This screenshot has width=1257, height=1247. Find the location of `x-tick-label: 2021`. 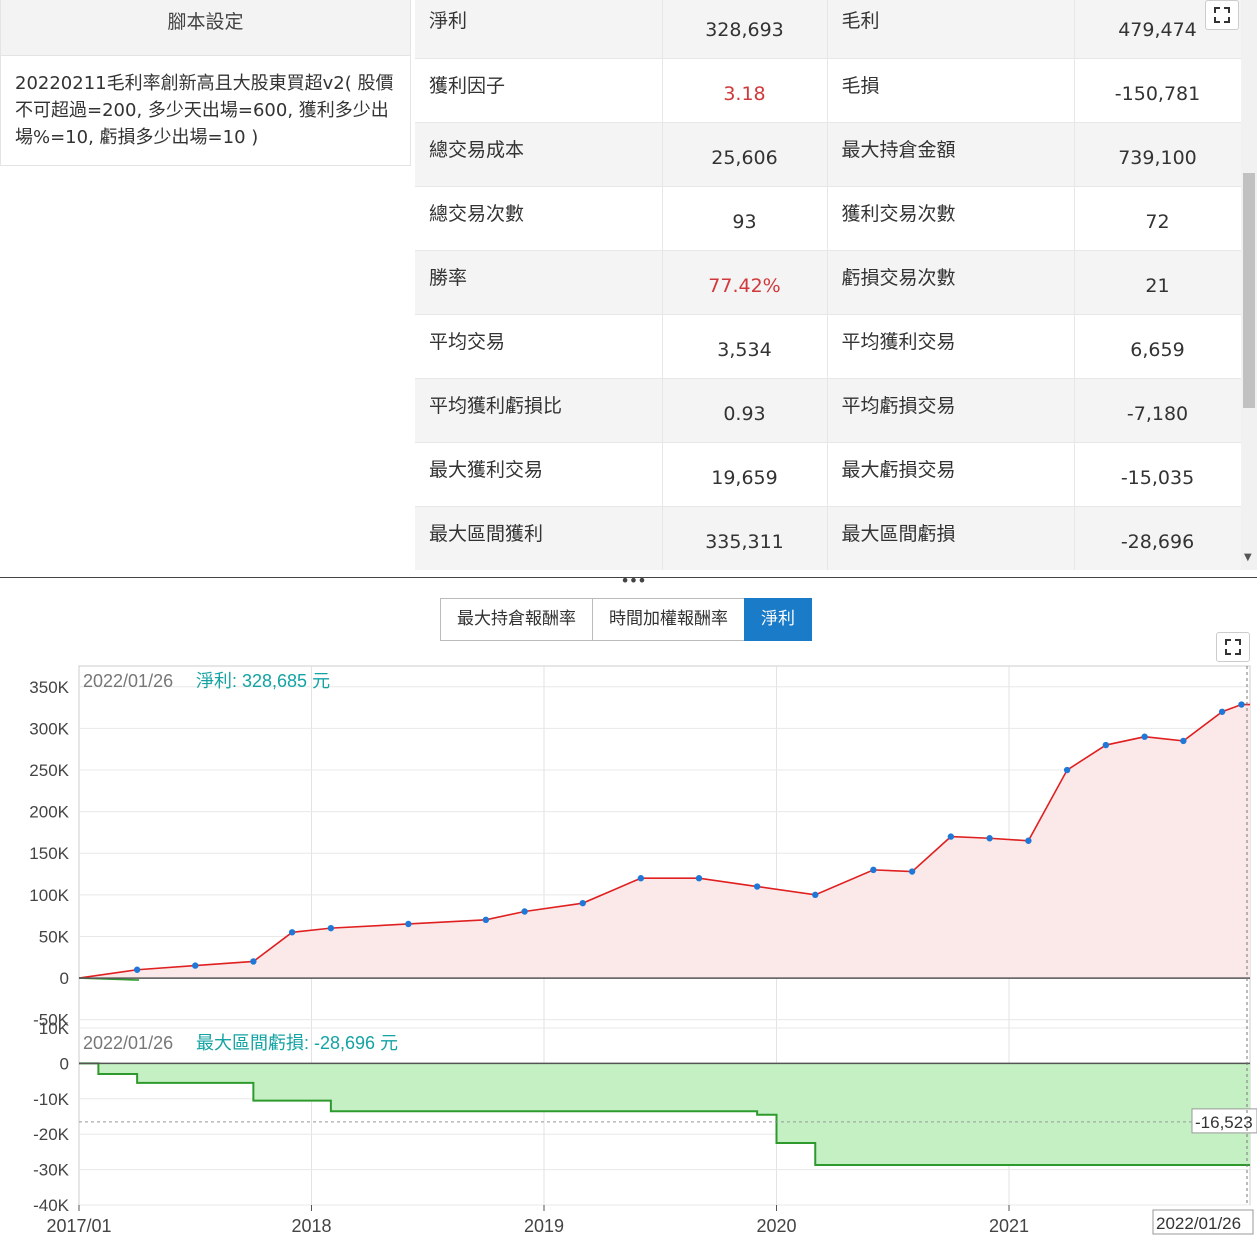

x-tick-label: 2021 is located at coordinates (1009, 1226).